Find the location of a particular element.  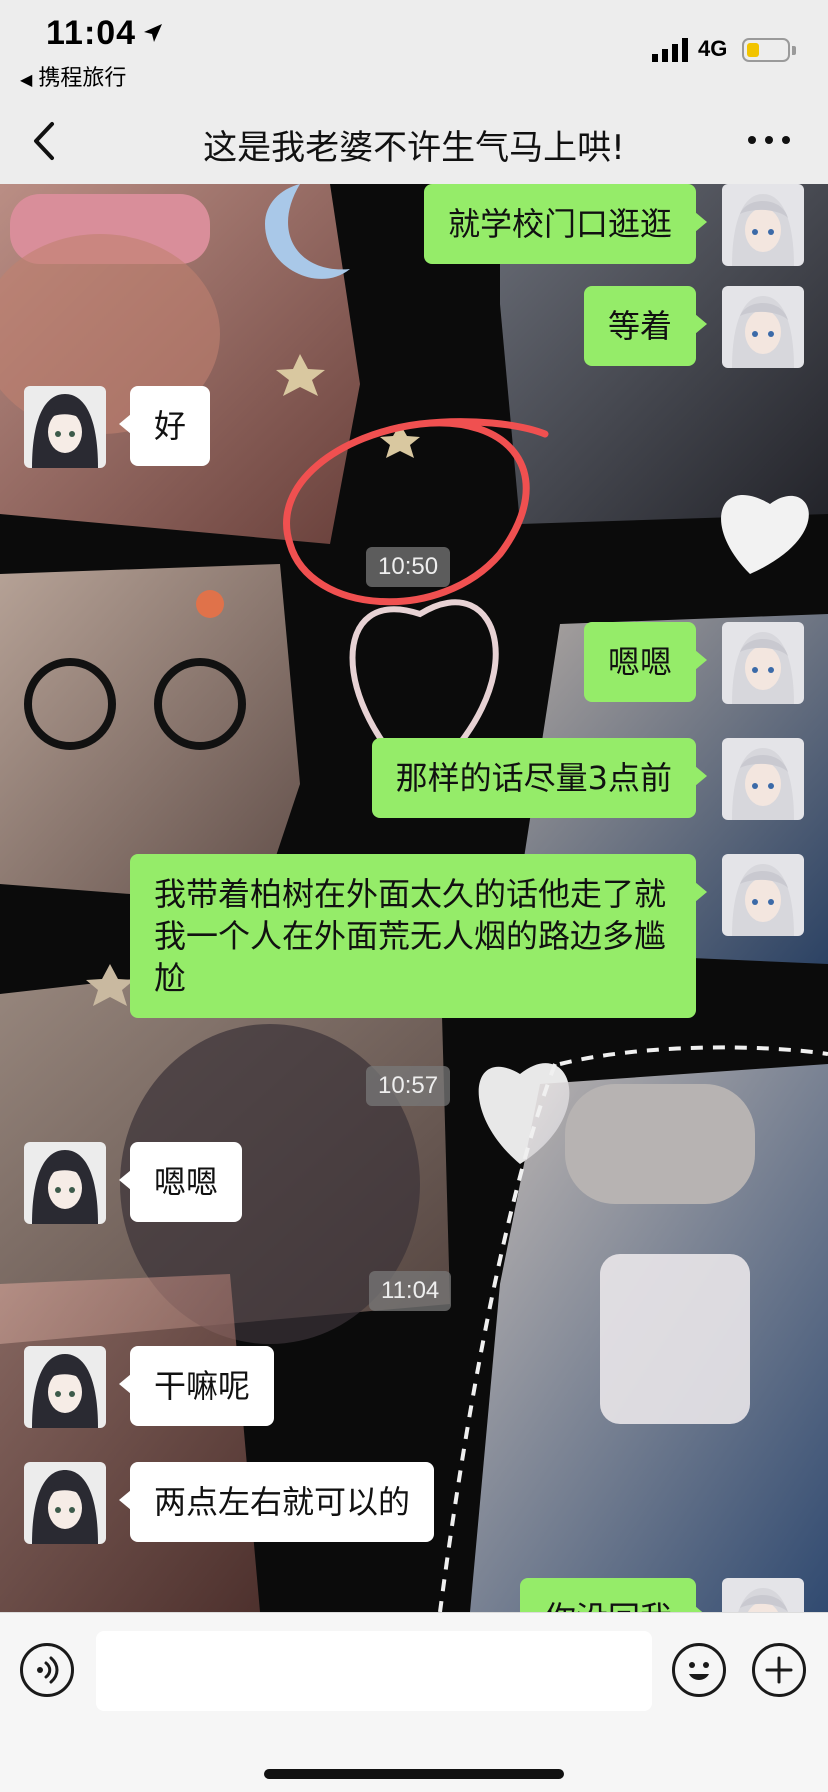

message-input is located at coordinates (374, 1671).